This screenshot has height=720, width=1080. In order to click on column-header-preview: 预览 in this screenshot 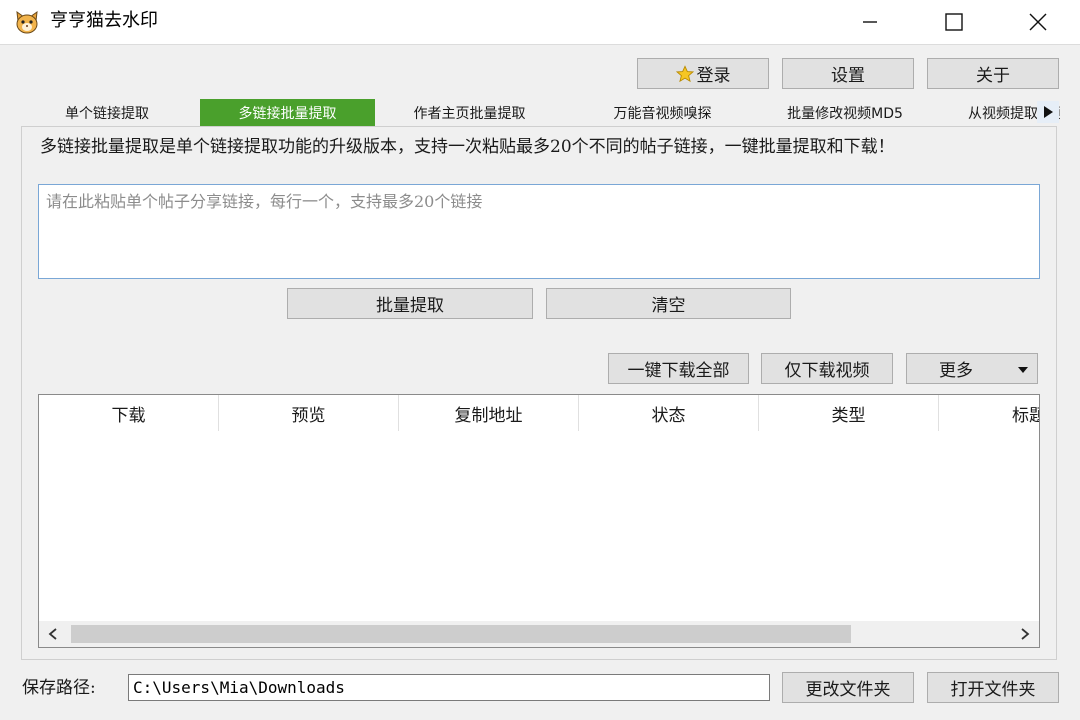, I will do `click(309, 413)`.